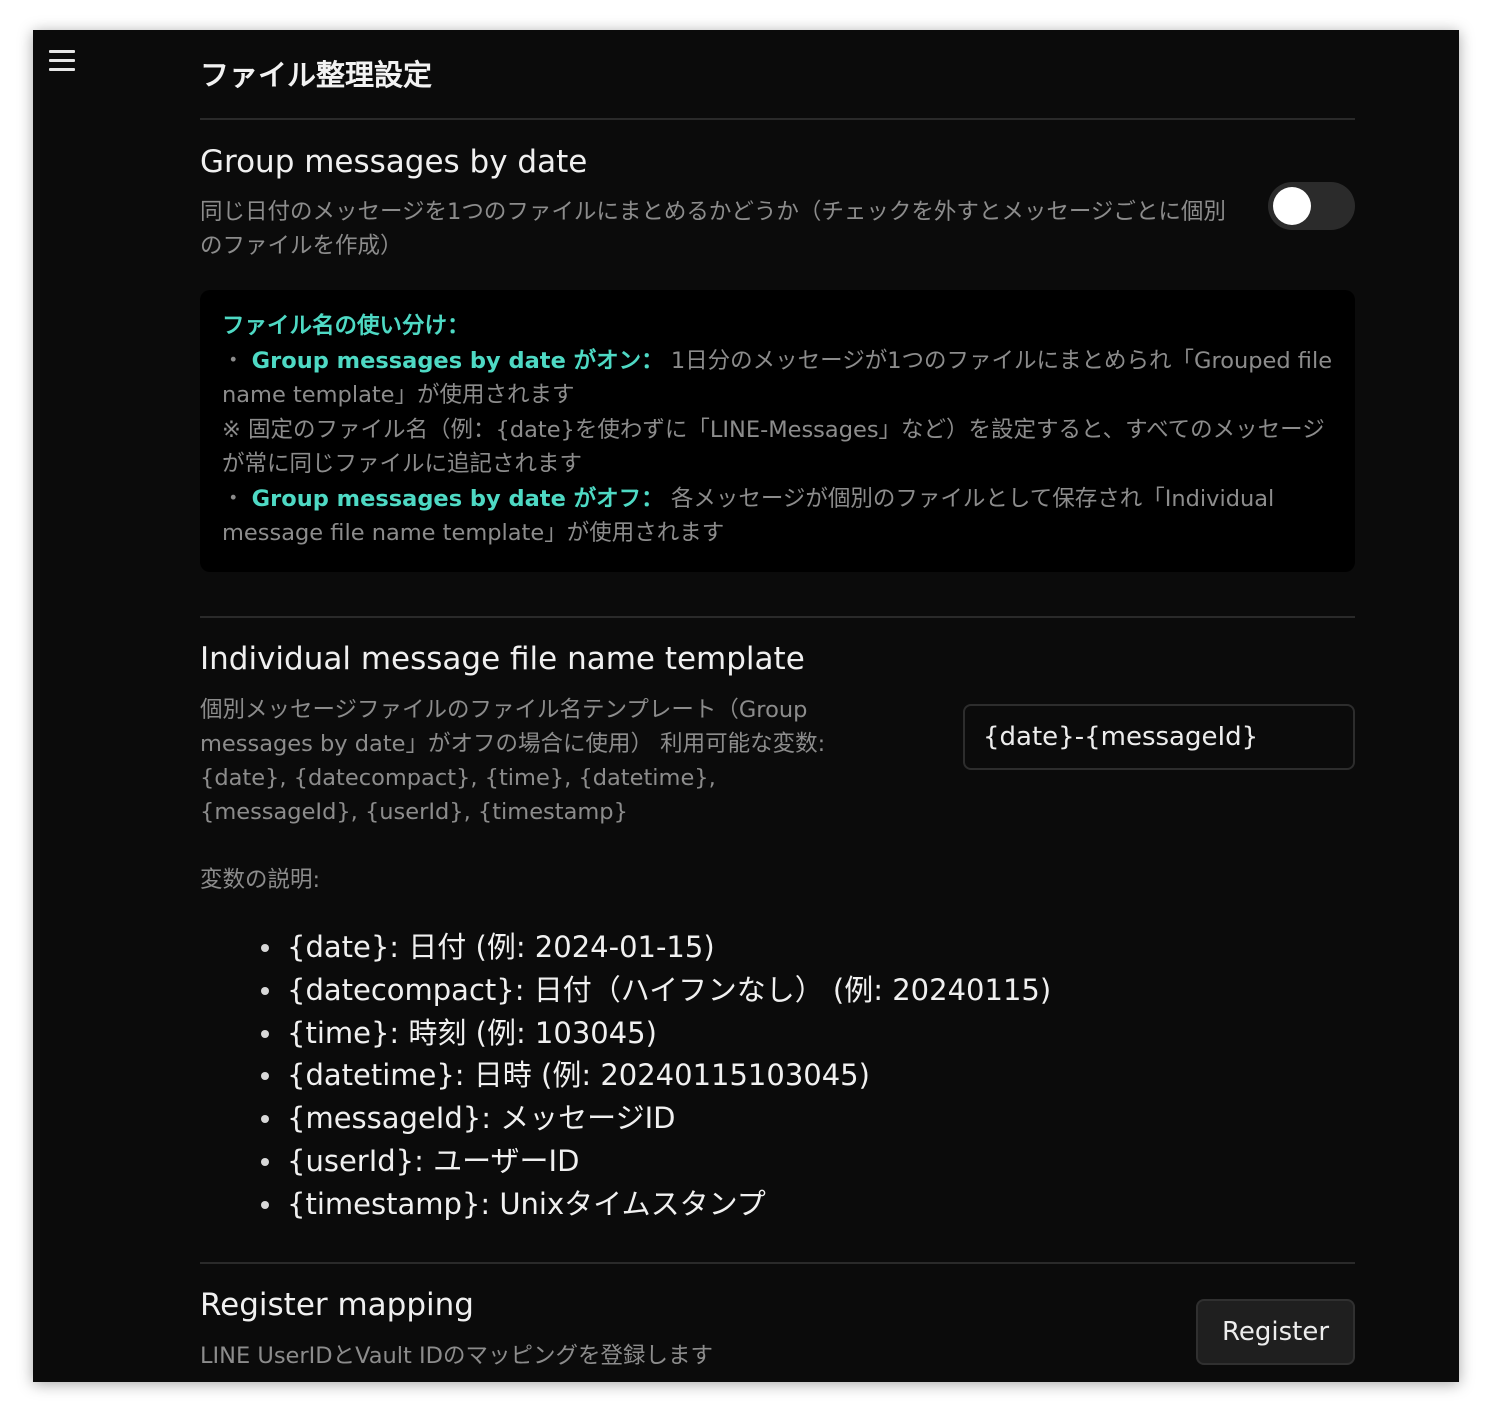 This screenshot has width=1486, height=1412. I want to click on register-button: Register, so click(1275, 1332).